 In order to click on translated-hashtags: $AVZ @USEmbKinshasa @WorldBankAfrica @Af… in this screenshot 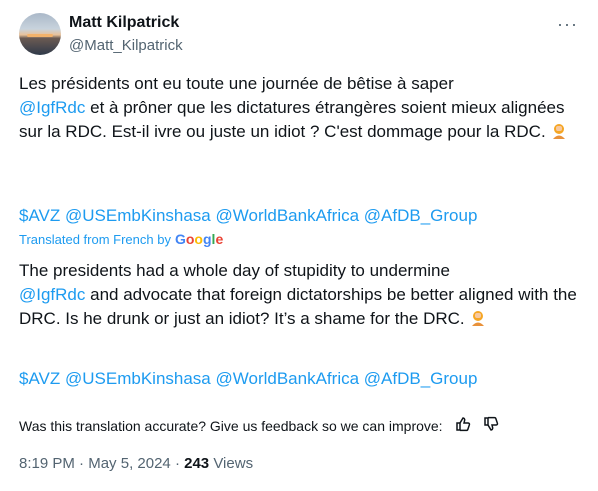, I will do `click(299, 379)`.